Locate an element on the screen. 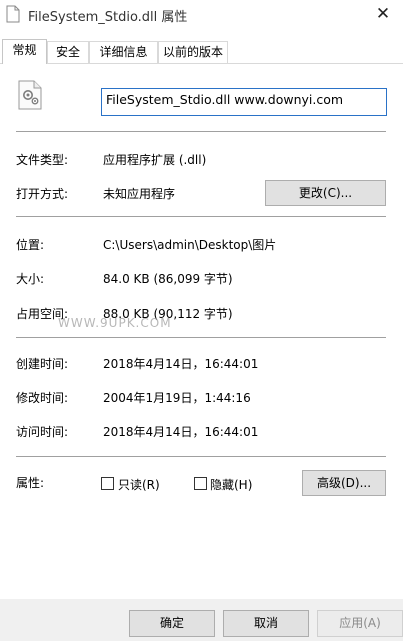 This screenshot has height=641, width=403. tab-security: 安全 is located at coordinates (68, 52).